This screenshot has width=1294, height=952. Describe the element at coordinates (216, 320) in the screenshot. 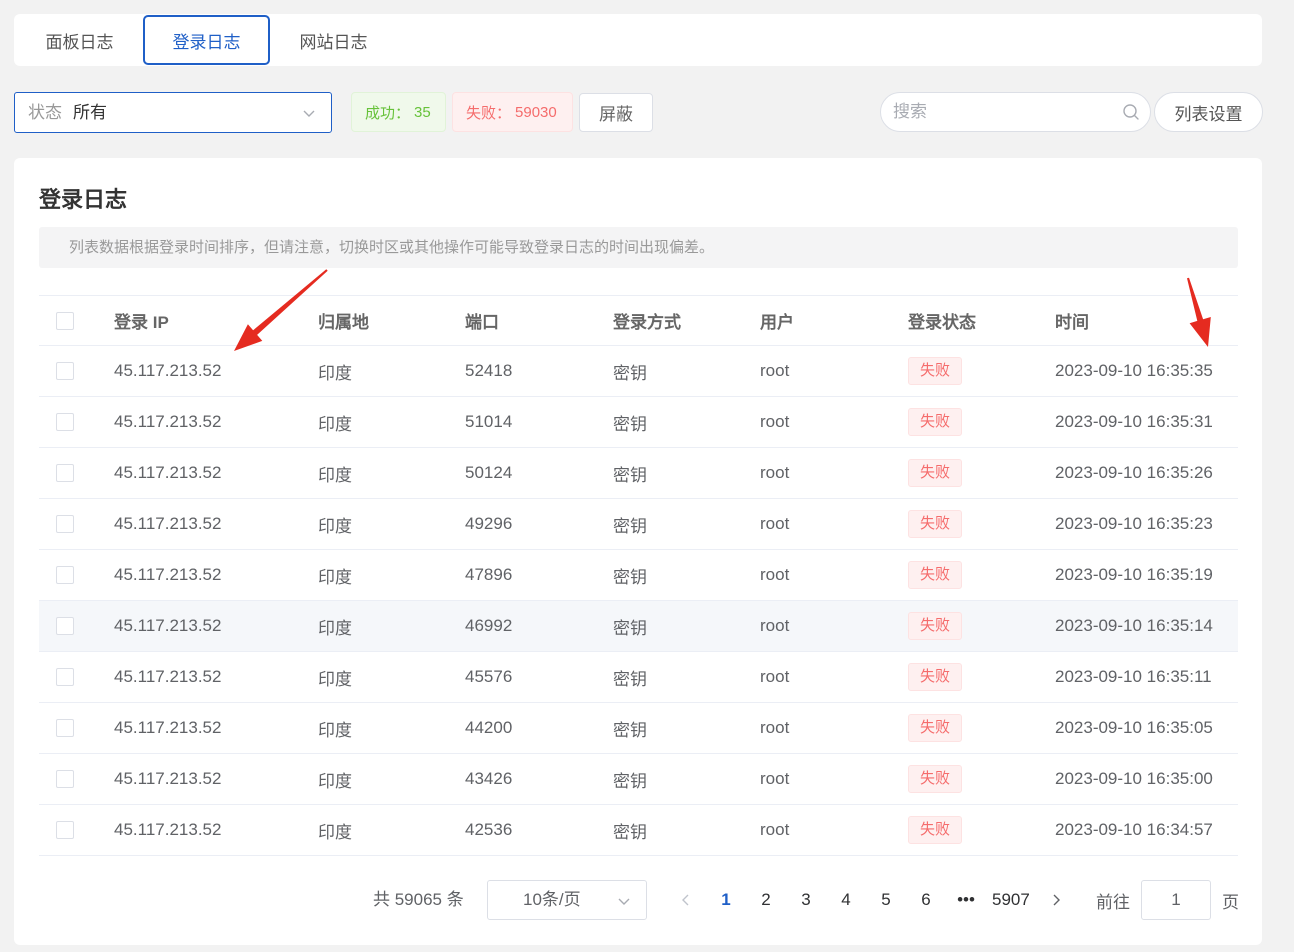

I see `header-ip: 登录 IP` at that location.